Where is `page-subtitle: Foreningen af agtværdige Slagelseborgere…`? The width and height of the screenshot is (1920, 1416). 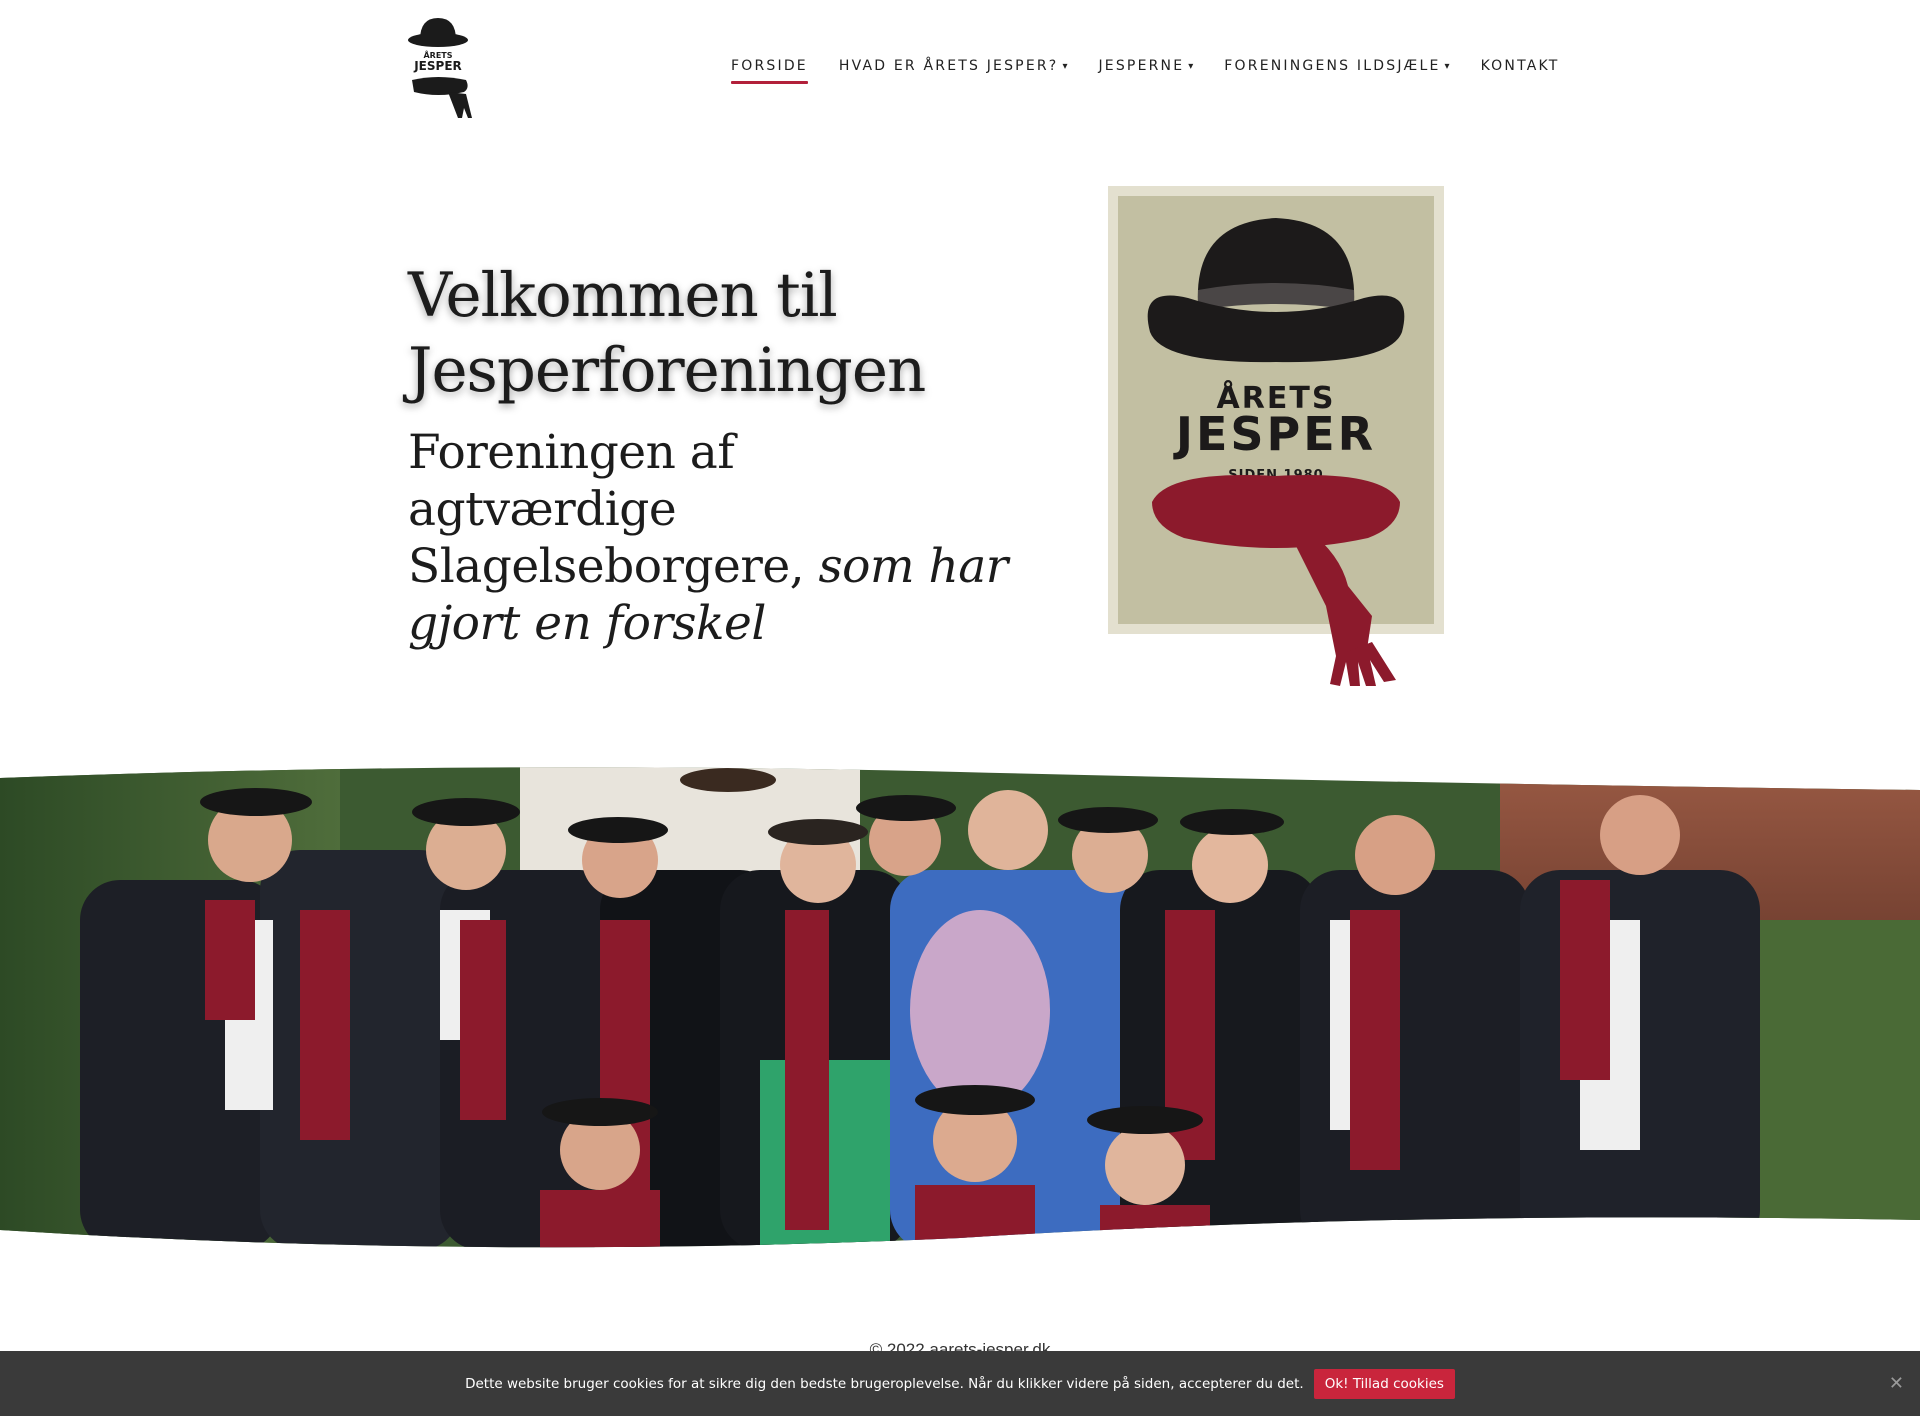
page-subtitle: Foreningen af agtværdige Slagelseborgere… is located at coordinates (708, 538).